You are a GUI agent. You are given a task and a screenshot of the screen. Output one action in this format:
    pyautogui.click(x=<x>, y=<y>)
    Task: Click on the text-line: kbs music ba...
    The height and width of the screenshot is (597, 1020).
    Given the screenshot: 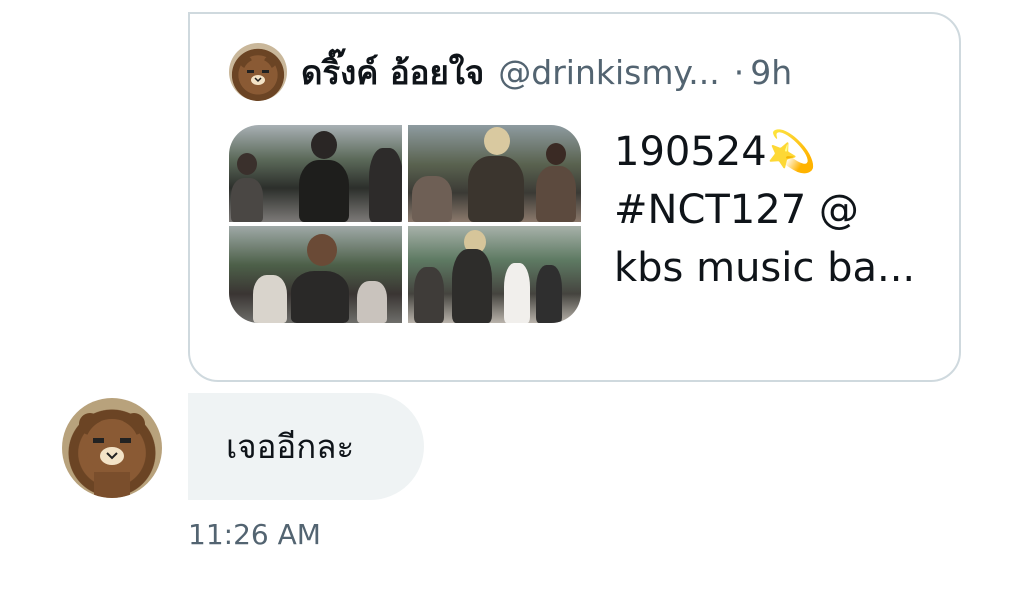 What is the action you would take?
    pyautogui.click(x=765, y=268)
    